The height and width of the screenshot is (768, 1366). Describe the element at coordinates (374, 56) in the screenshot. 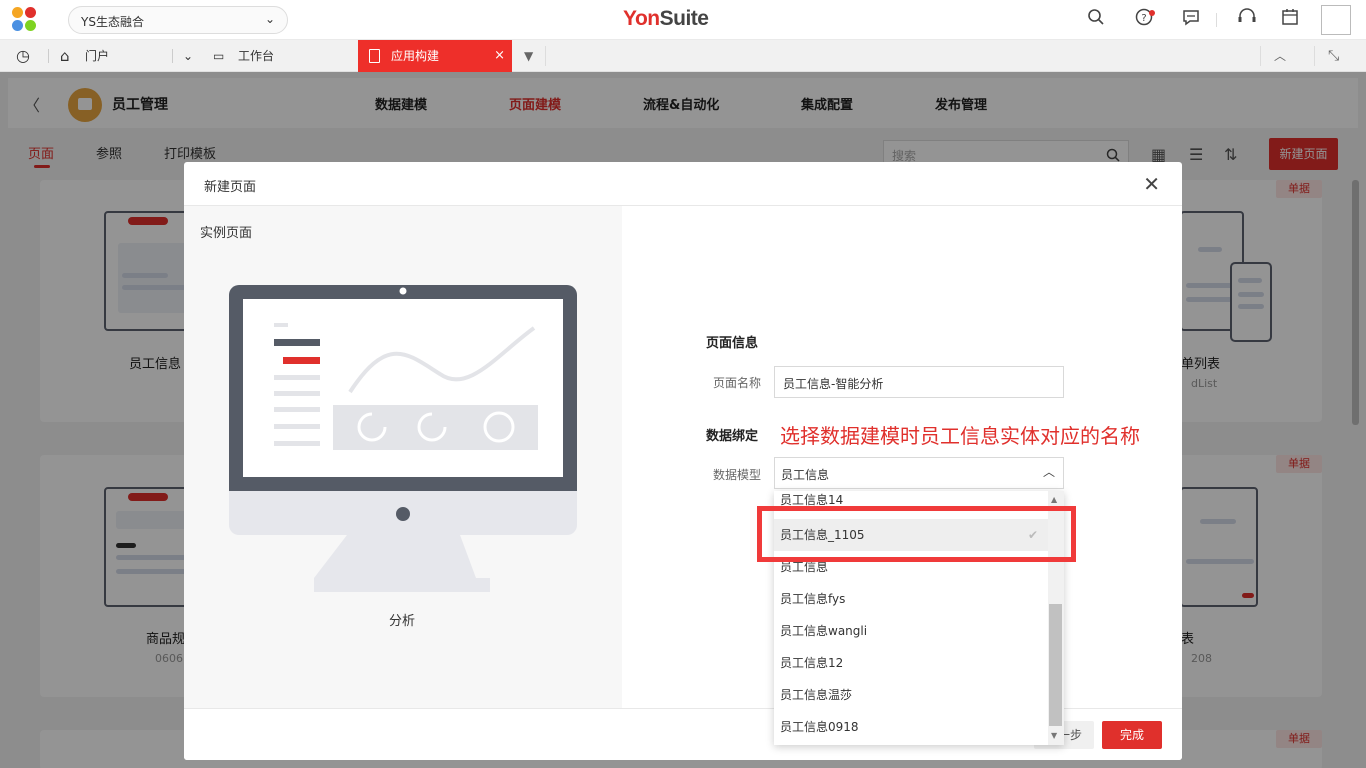

I see `document-icon` at that location.